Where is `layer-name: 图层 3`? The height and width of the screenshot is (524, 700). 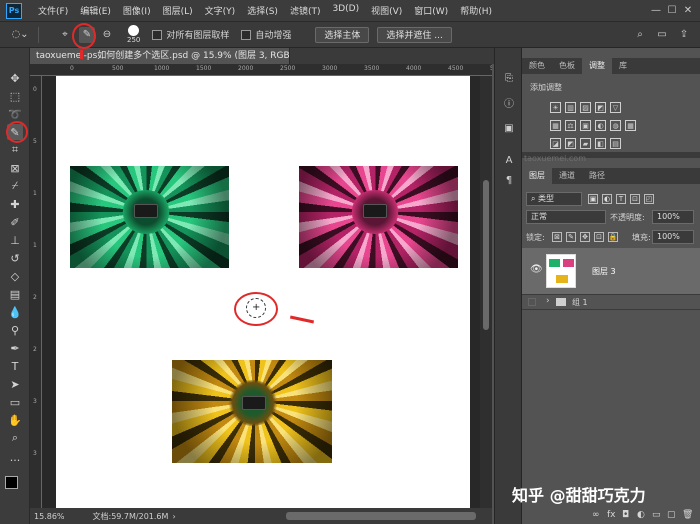
layer-name: 图层 3 is located at coordinates (604, 271).